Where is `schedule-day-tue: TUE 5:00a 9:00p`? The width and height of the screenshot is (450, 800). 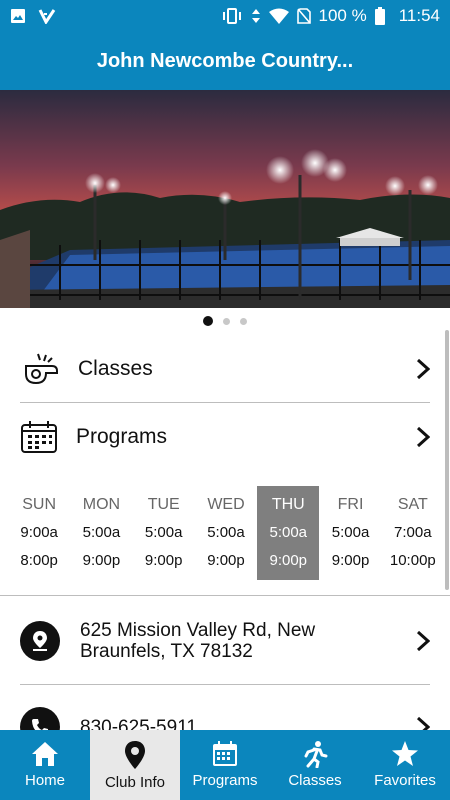
schedule-day-tue: TUE 5:00a 9:00p is located at coordinates (164, 533).